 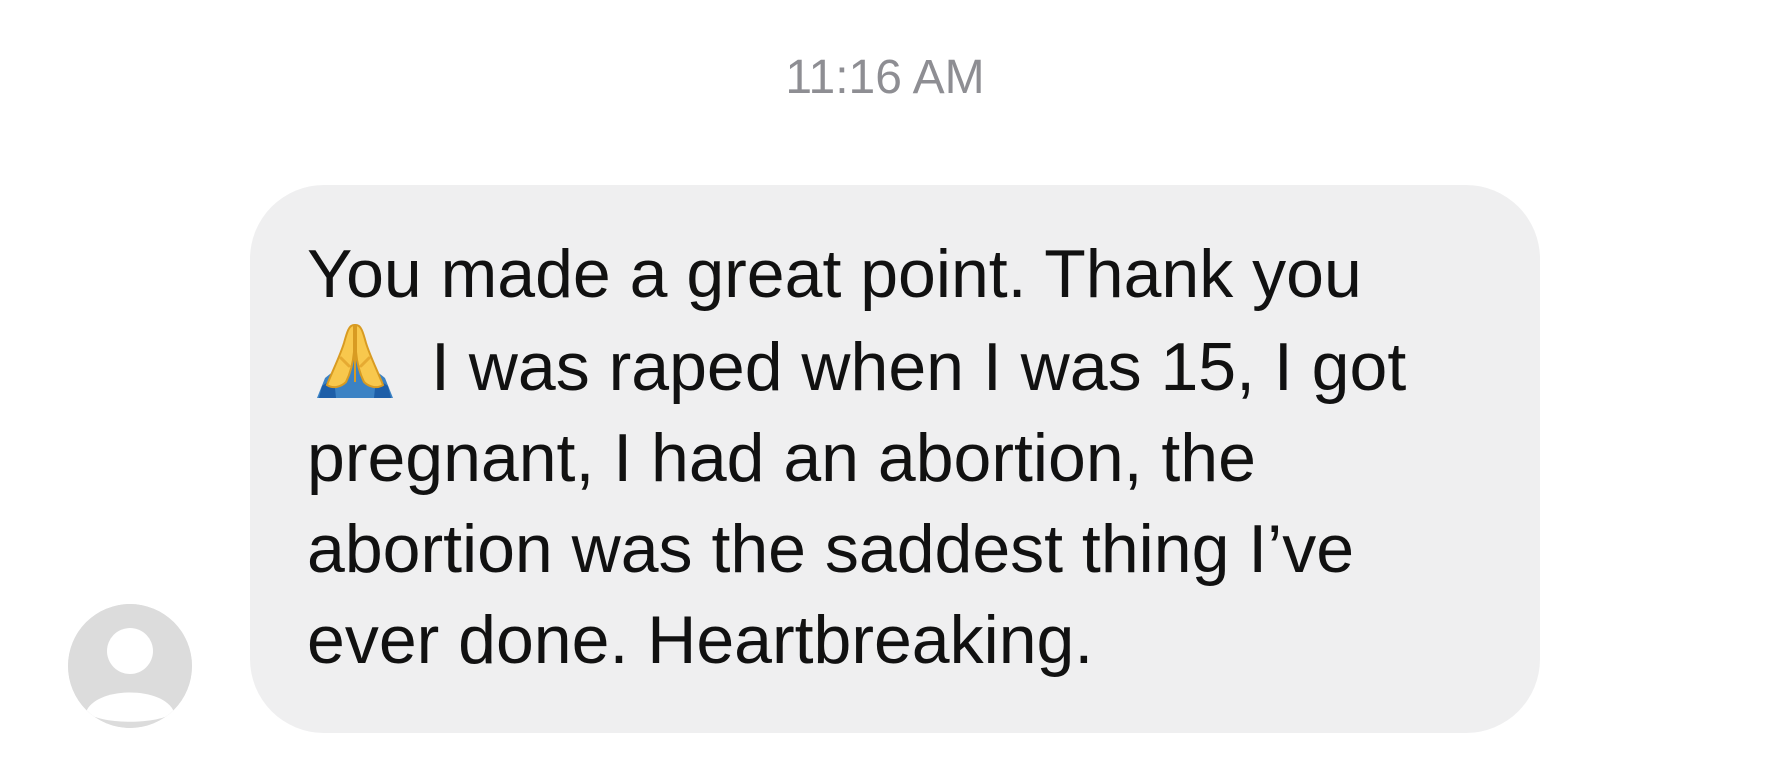 I want to click on message-line-5: ever done. Heartbreaking., so click(x=700, y=640).